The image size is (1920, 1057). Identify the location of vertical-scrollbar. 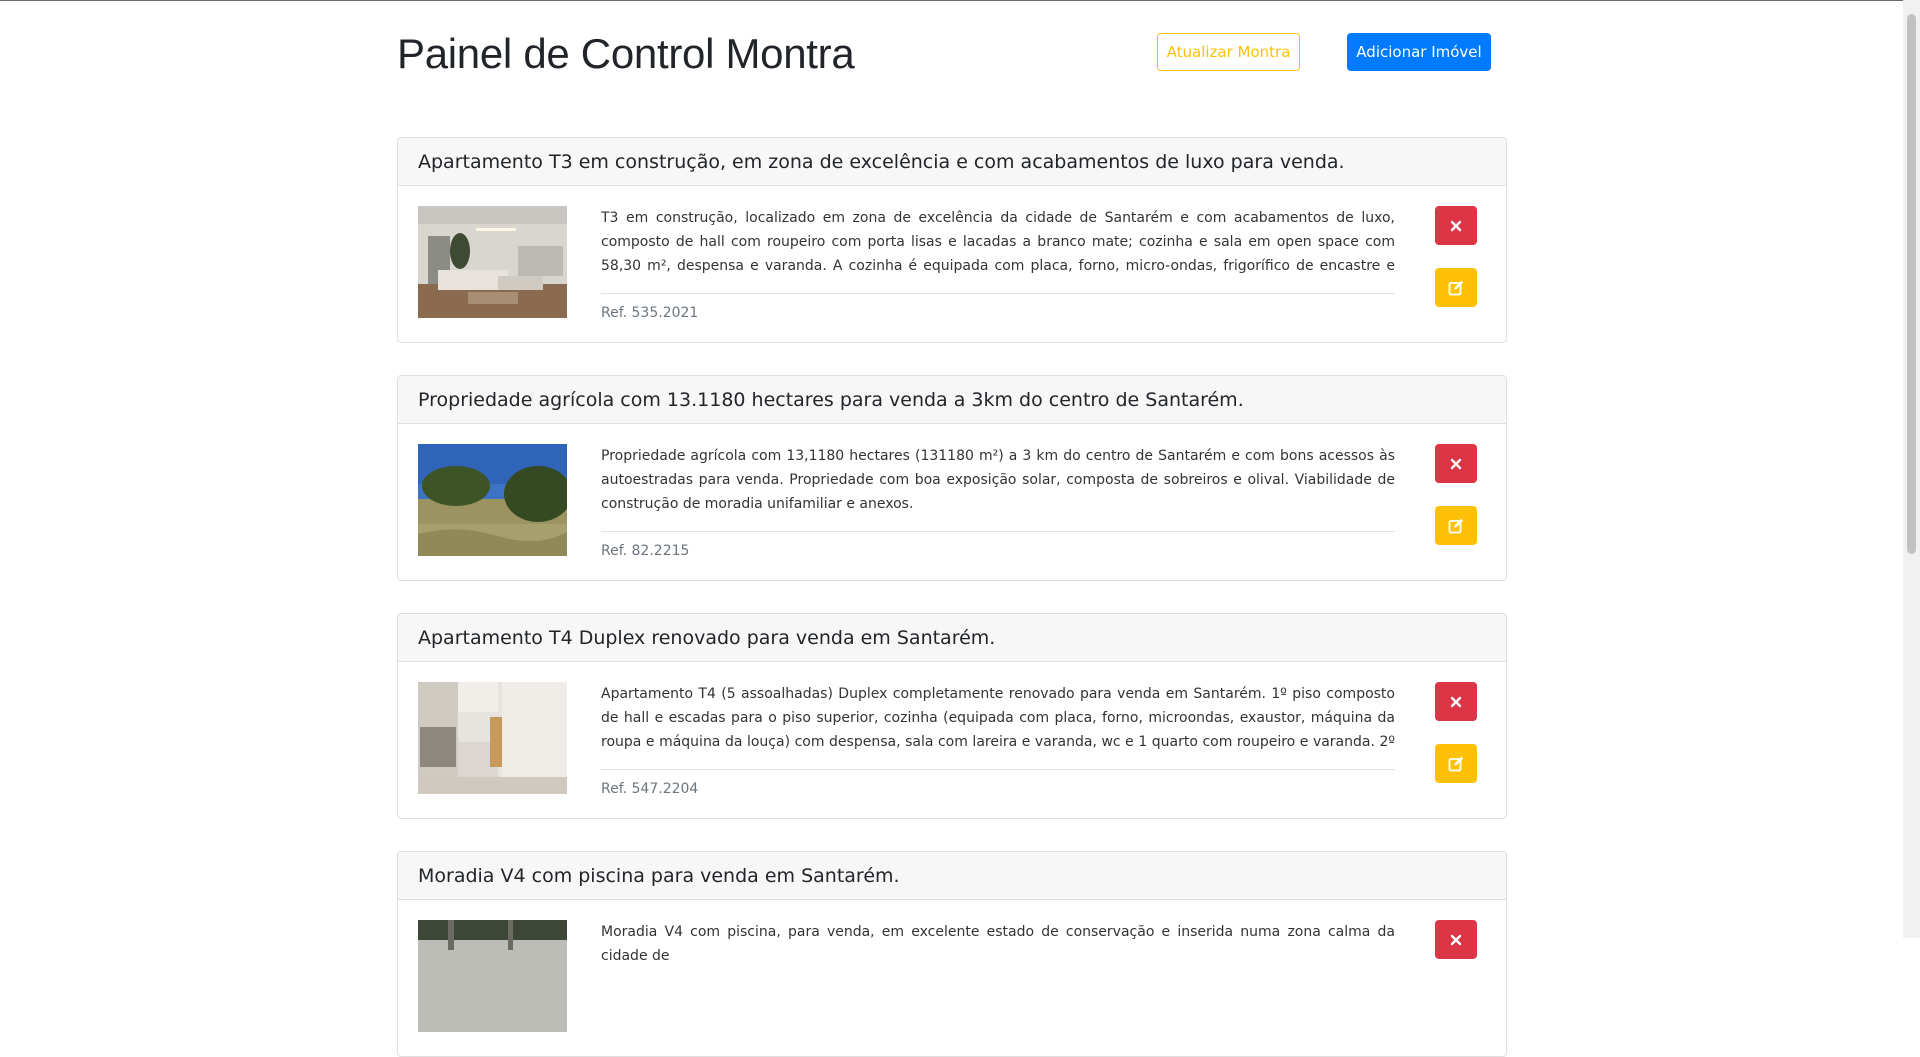
(1911, 469).